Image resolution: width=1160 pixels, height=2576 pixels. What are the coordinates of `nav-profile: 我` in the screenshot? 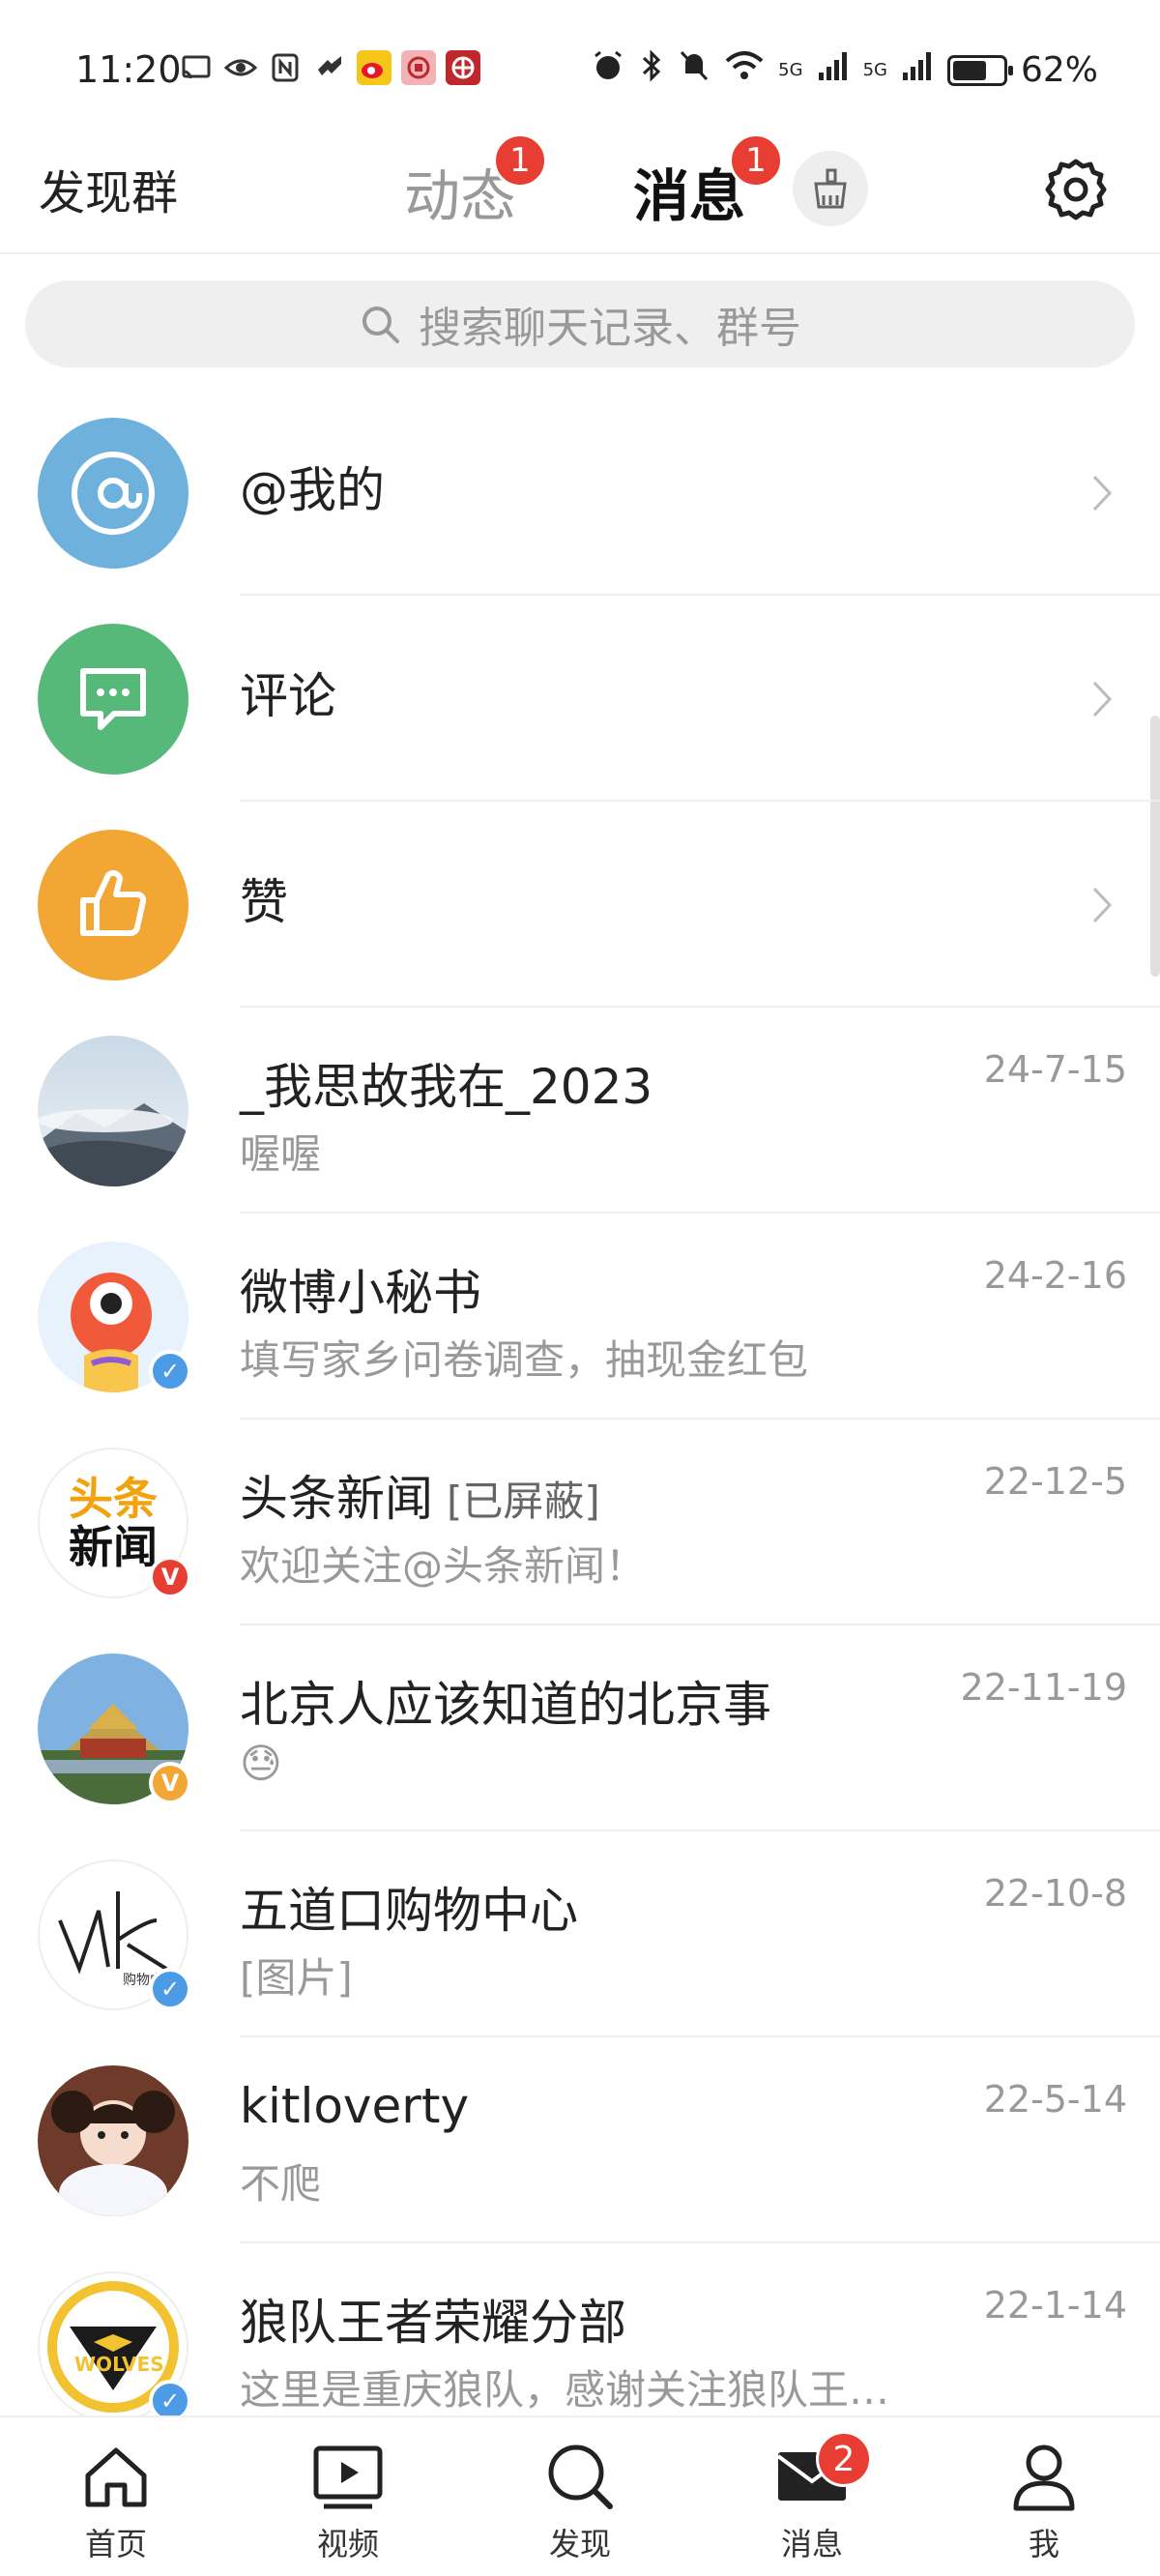 It's located at (1044, 2496).